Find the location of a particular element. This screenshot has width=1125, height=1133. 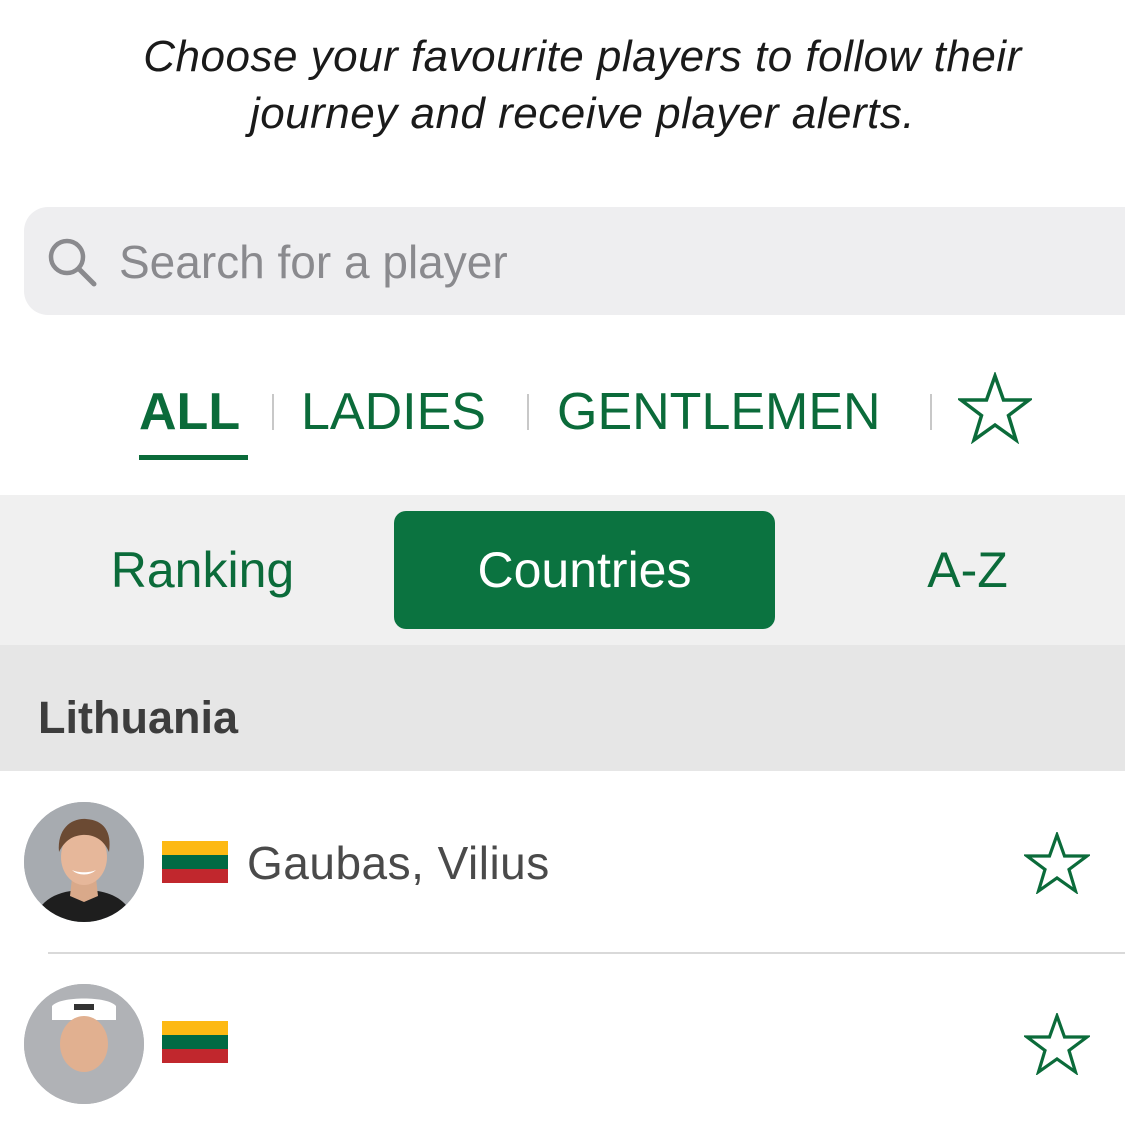

segment-a-z-label: A-Z is located at coordinates (967, 570).